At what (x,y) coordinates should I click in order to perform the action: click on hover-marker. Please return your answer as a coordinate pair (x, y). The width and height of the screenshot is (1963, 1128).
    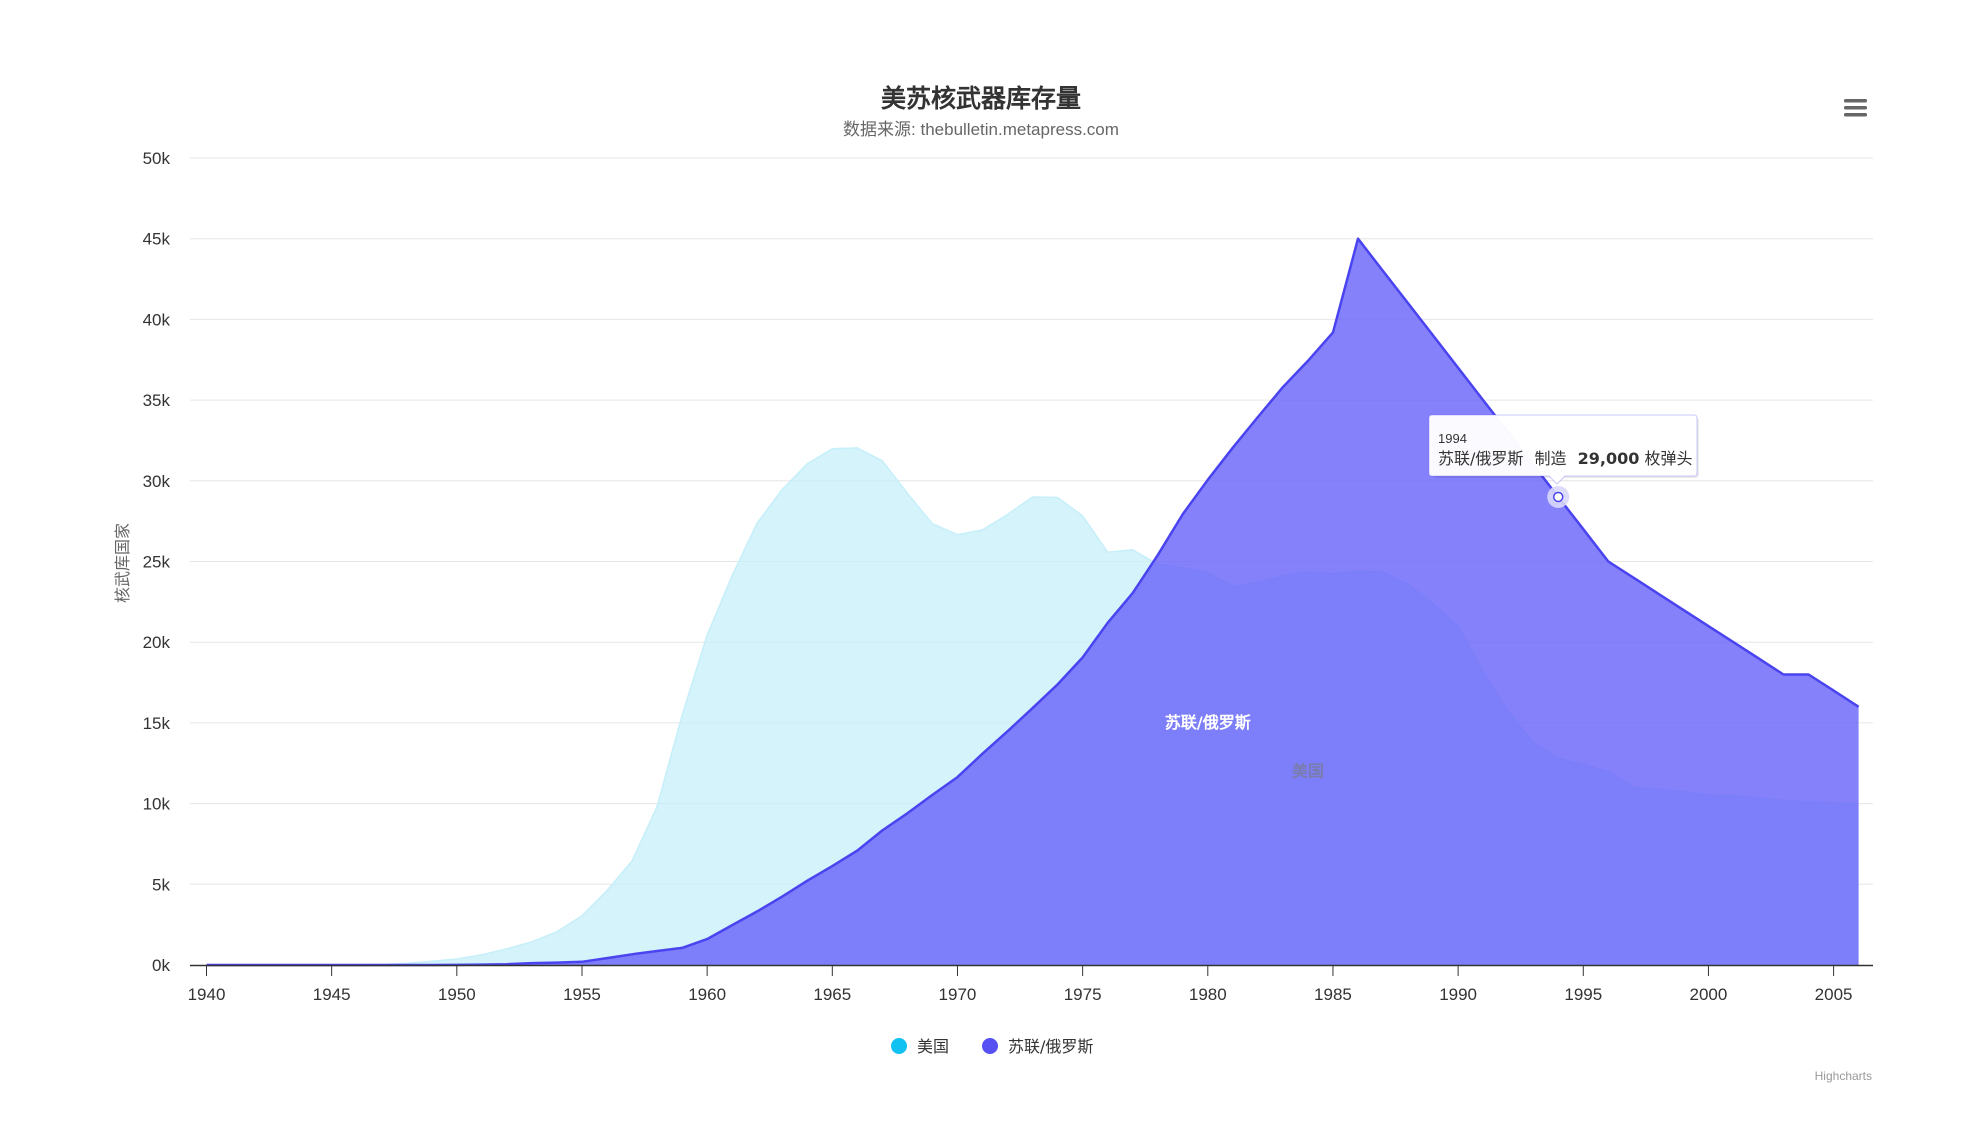
    Looking at the image, I should click on (1558, 497).